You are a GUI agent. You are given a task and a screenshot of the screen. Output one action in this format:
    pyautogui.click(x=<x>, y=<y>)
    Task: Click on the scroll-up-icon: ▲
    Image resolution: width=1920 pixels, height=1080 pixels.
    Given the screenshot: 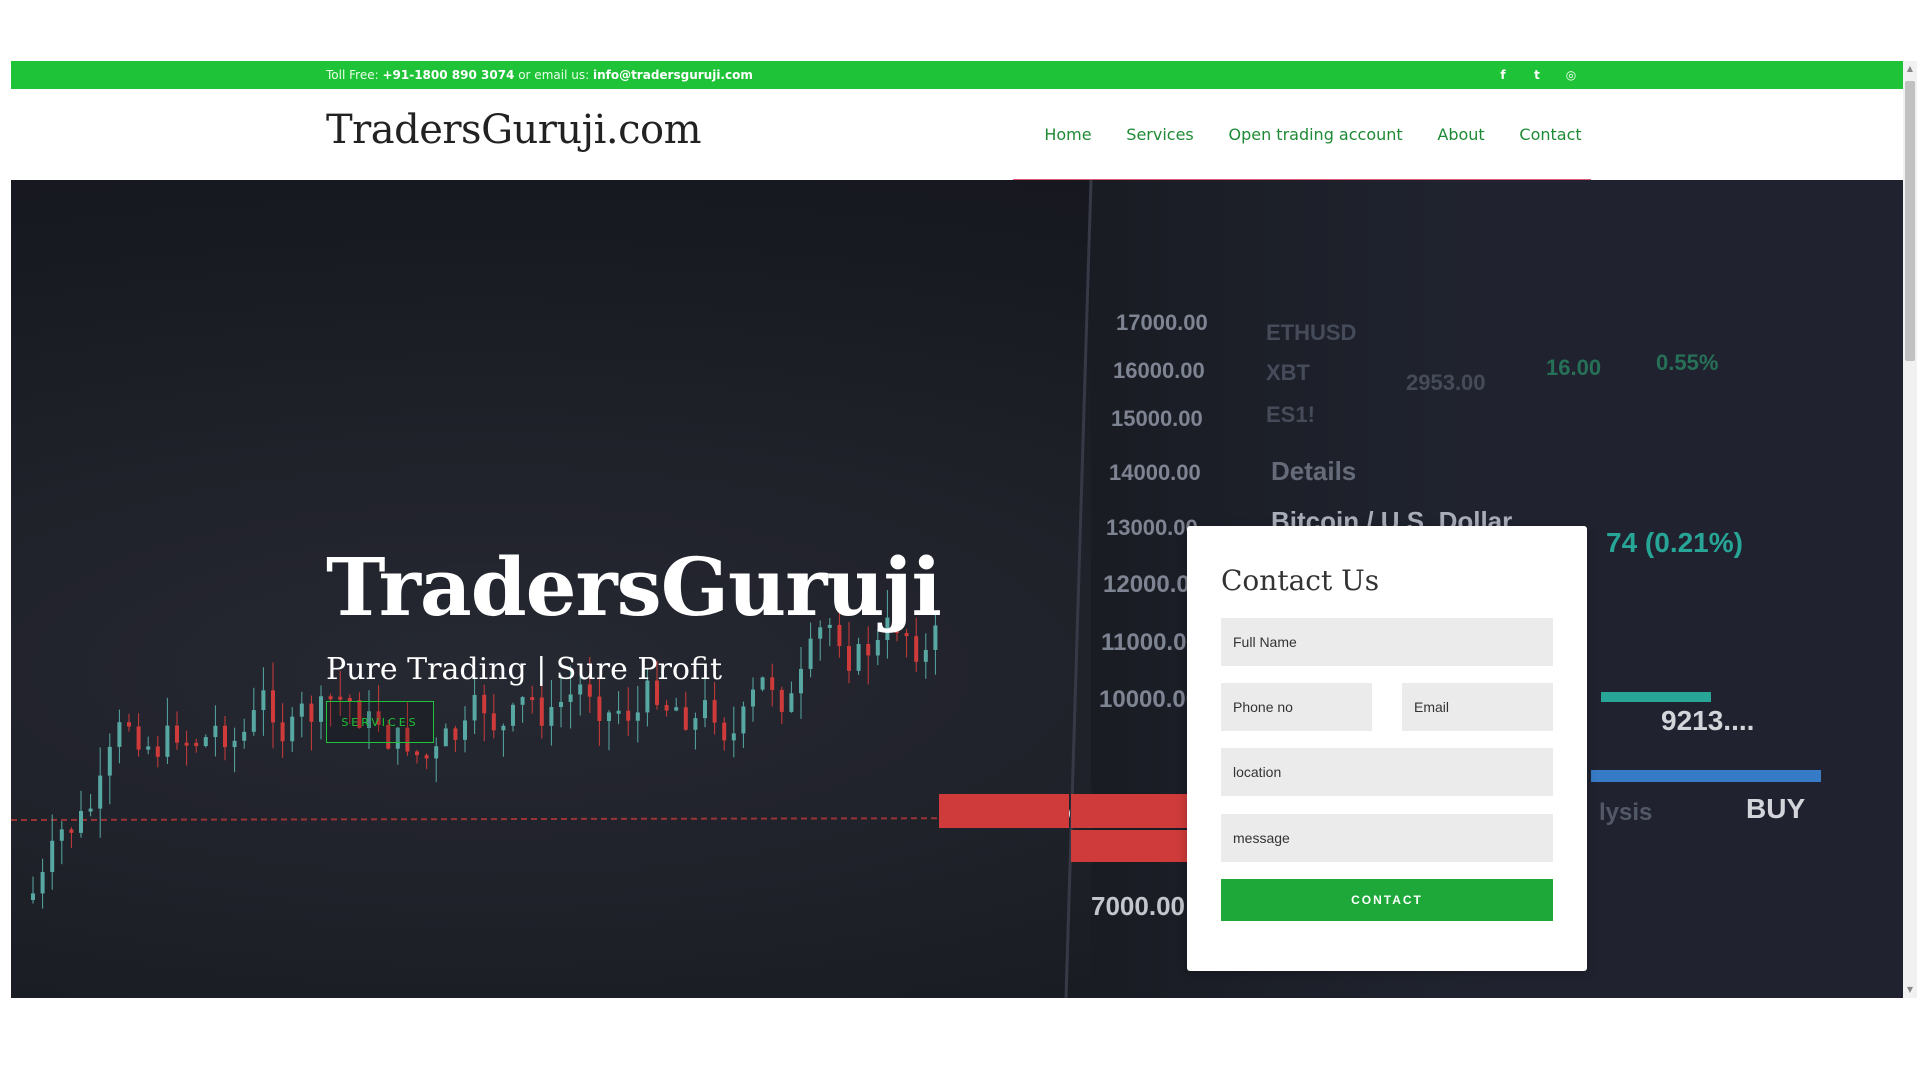 What is the action you would take?
    pyautogui.click(x=1910, y=69)
    